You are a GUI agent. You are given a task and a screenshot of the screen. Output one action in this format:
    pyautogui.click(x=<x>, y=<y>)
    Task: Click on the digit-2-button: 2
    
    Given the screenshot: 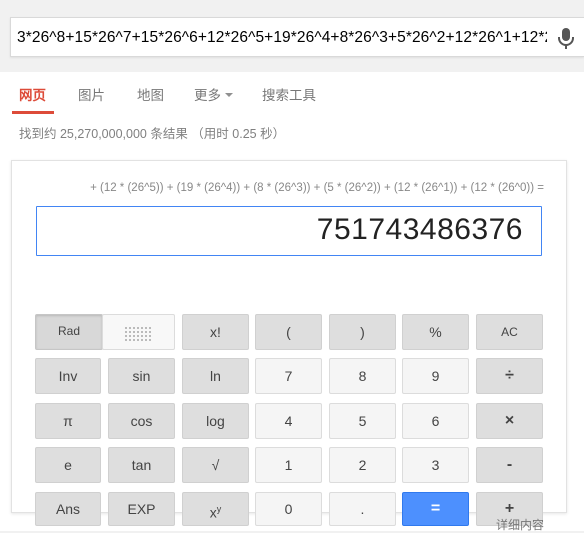 What is the action you would take?
    pyautogui.click(x=362, y=465)
    